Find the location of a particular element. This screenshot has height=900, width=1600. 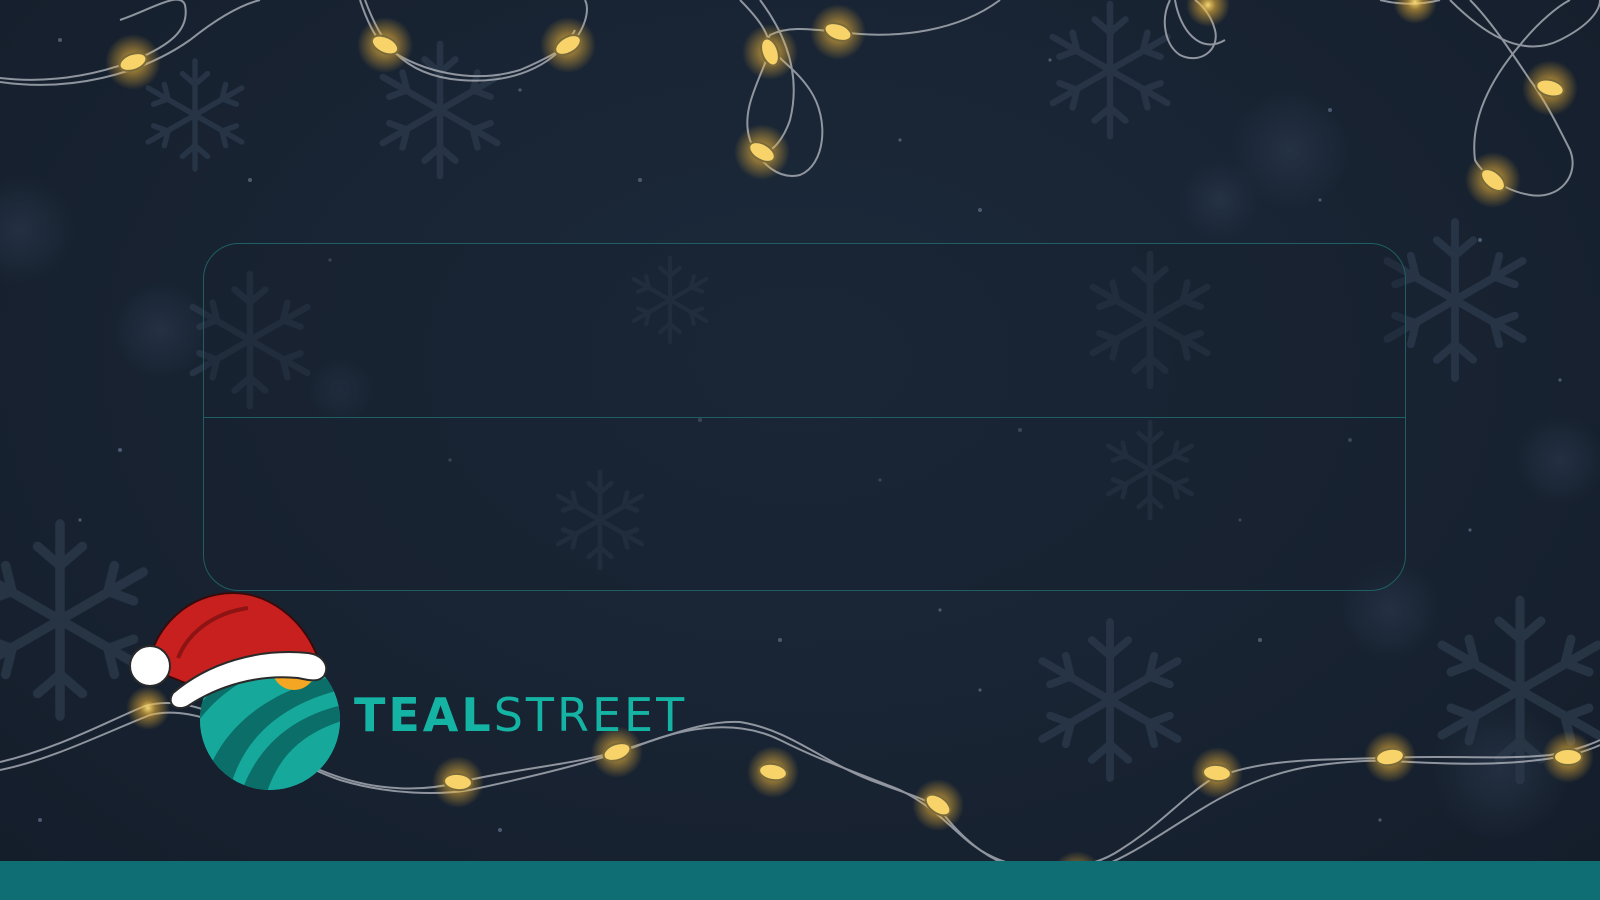

brand-logo: TEALSTREET is located at coordinates (401, 688).